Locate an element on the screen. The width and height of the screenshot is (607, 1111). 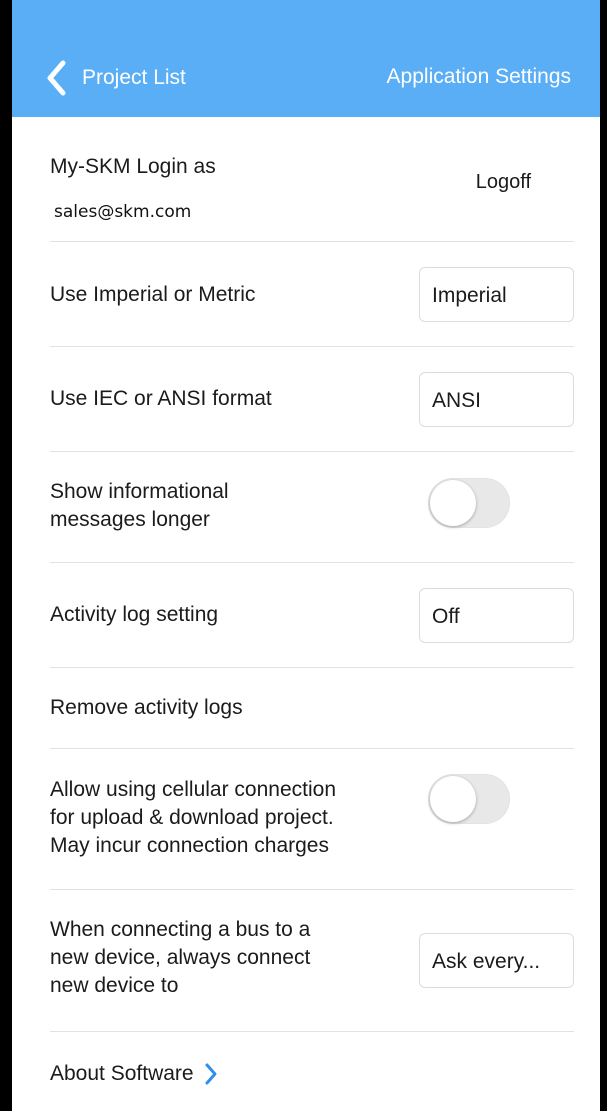
label-line: new device, always connect is located at coordinates (180, 957).